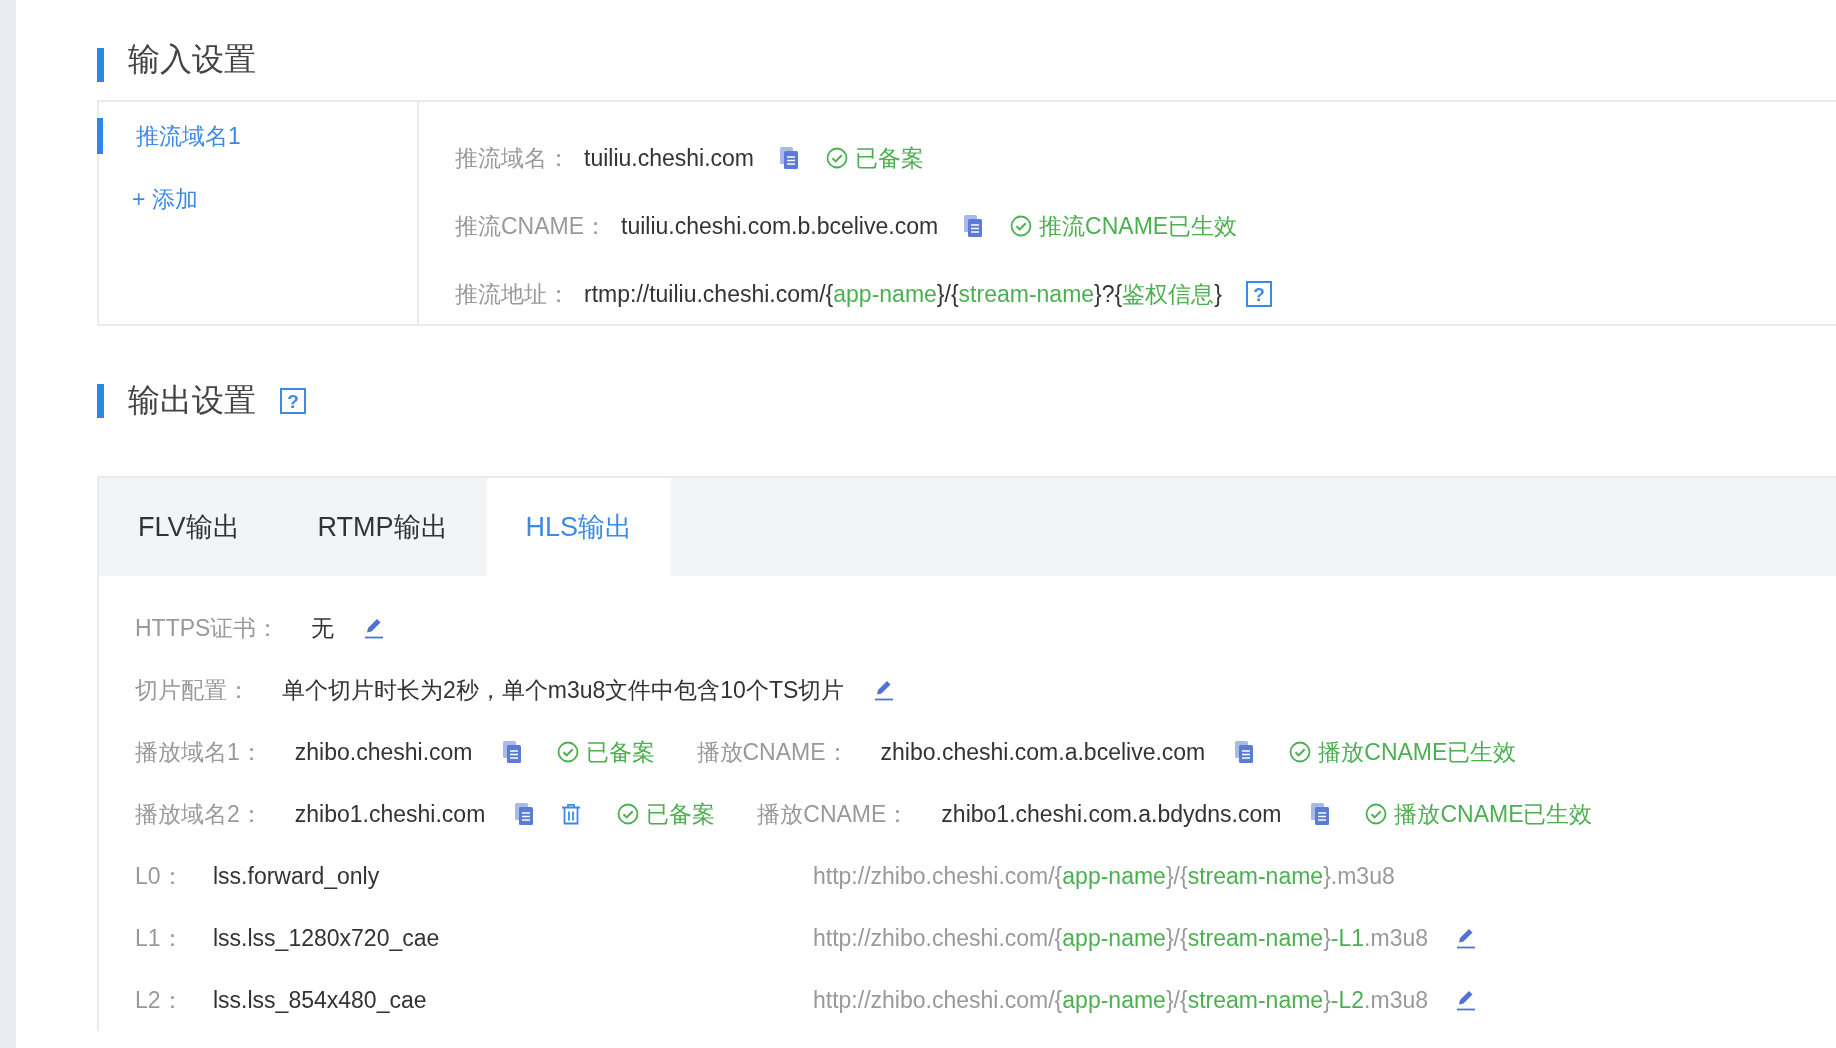 The height and width of the screenshot is (1048, 1836). What do you see at coordinates (531, 226) in the screenshot?
I see `field-label: 推流CNAME：` at bounding box center [531, 226].